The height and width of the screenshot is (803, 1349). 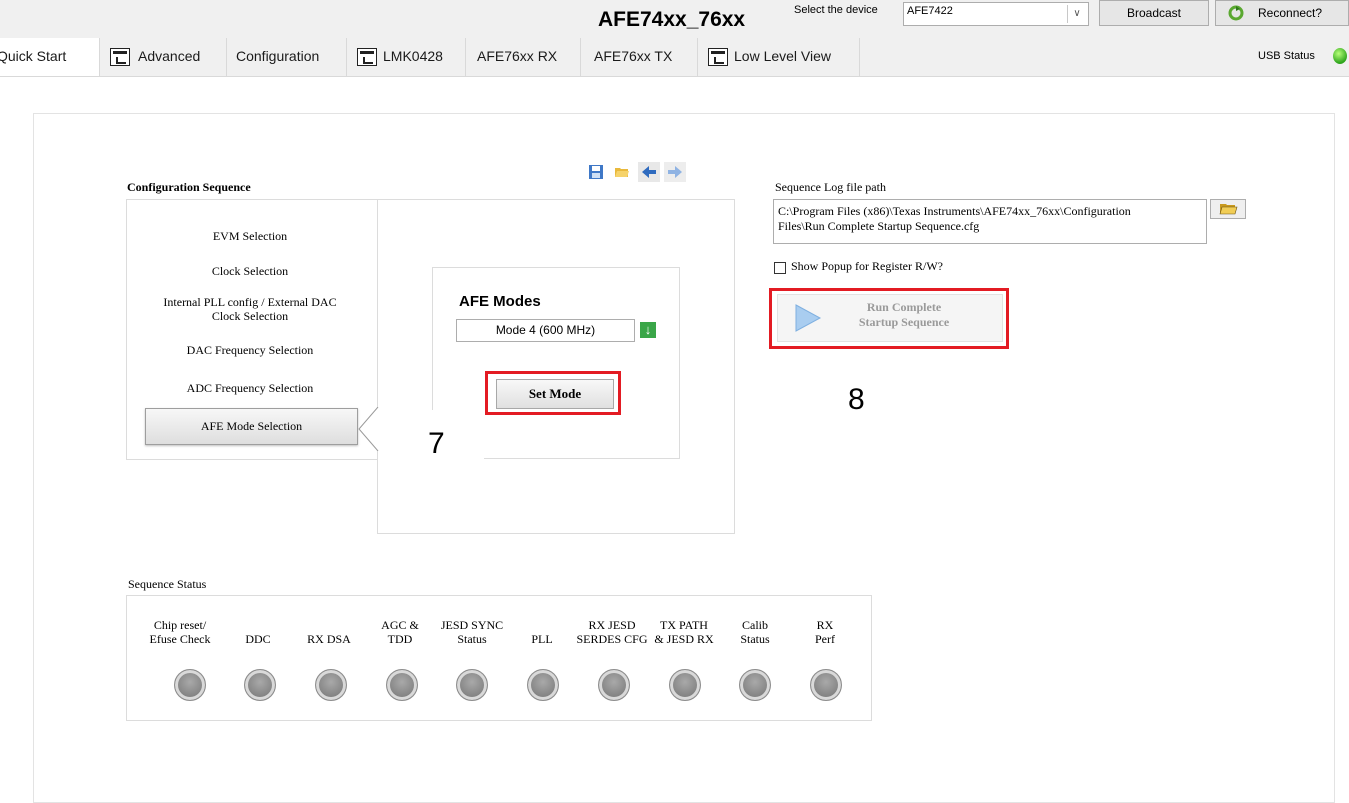 I want to click on device-select-value: AFE7422, so click(x=930, y=11).